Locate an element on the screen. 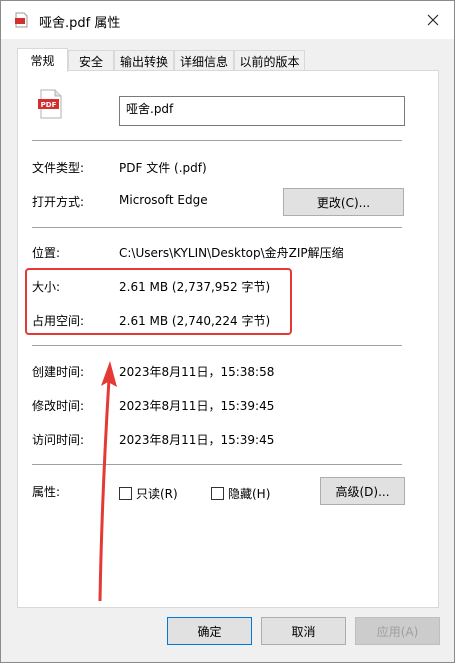 This screenshot has width=455, height=663. pdf-icon-label: PDF is located at coordinates (49, 105).